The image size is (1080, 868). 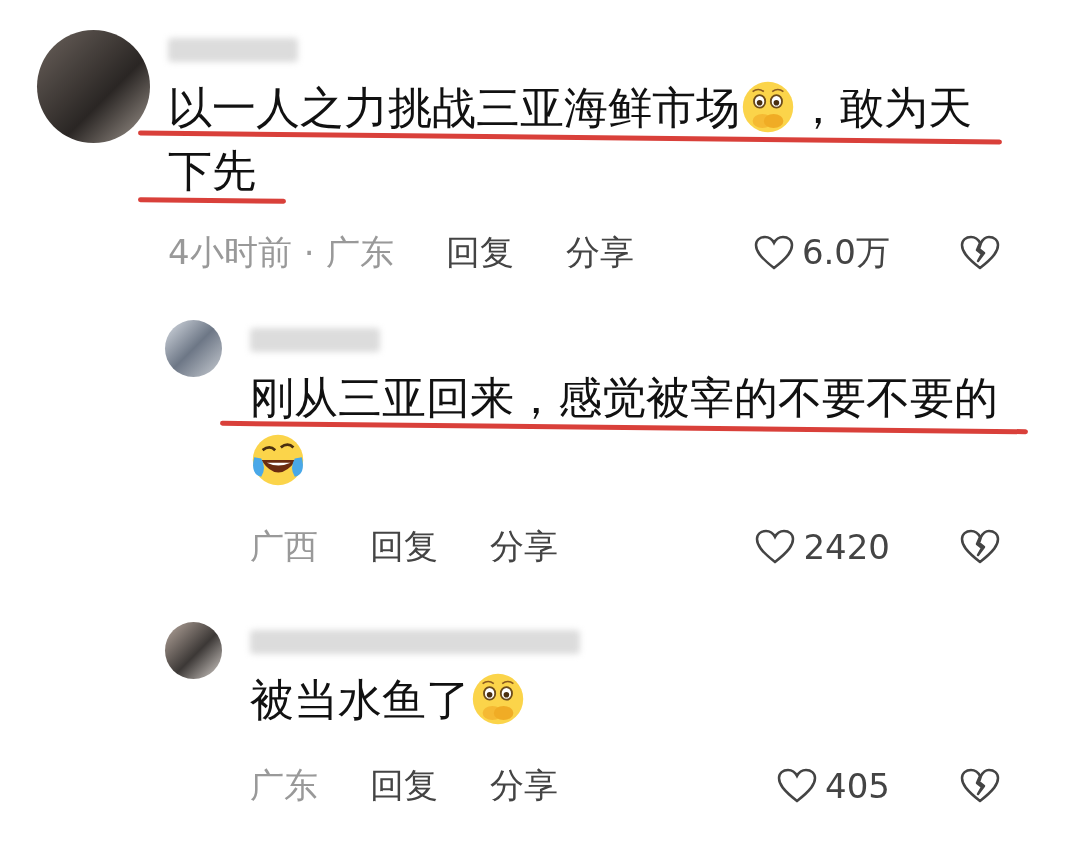 What do you see at coordinates (583, 139) in the screenshot?
I see `comment-text: 以一人之力挑战三亚海鲜市场 ，敢为天下先` at bounding box center [583, 139].